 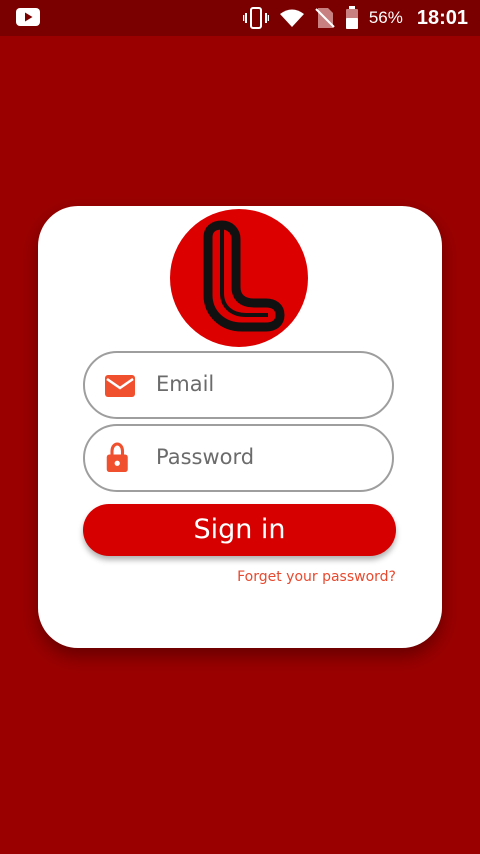 What do you see at coordinates (239, 530) in the screenshot?
I see `sign-in-button: Sign in` at bounding box center [239, 530].